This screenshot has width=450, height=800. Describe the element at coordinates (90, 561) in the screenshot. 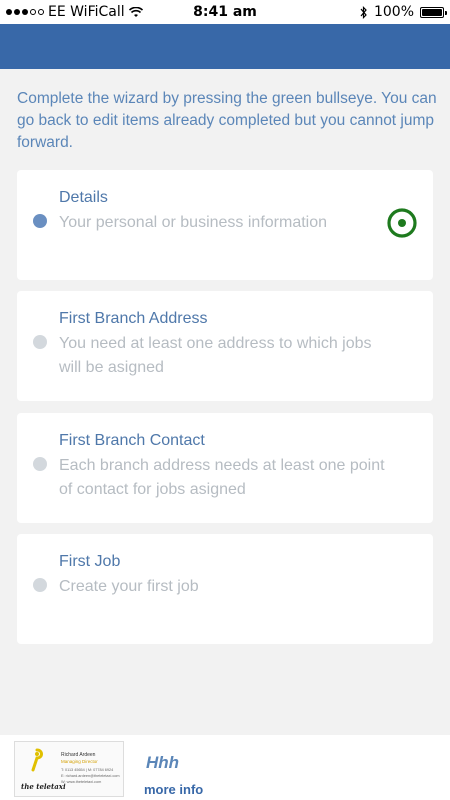

I see `step-title: First Job` at that location.